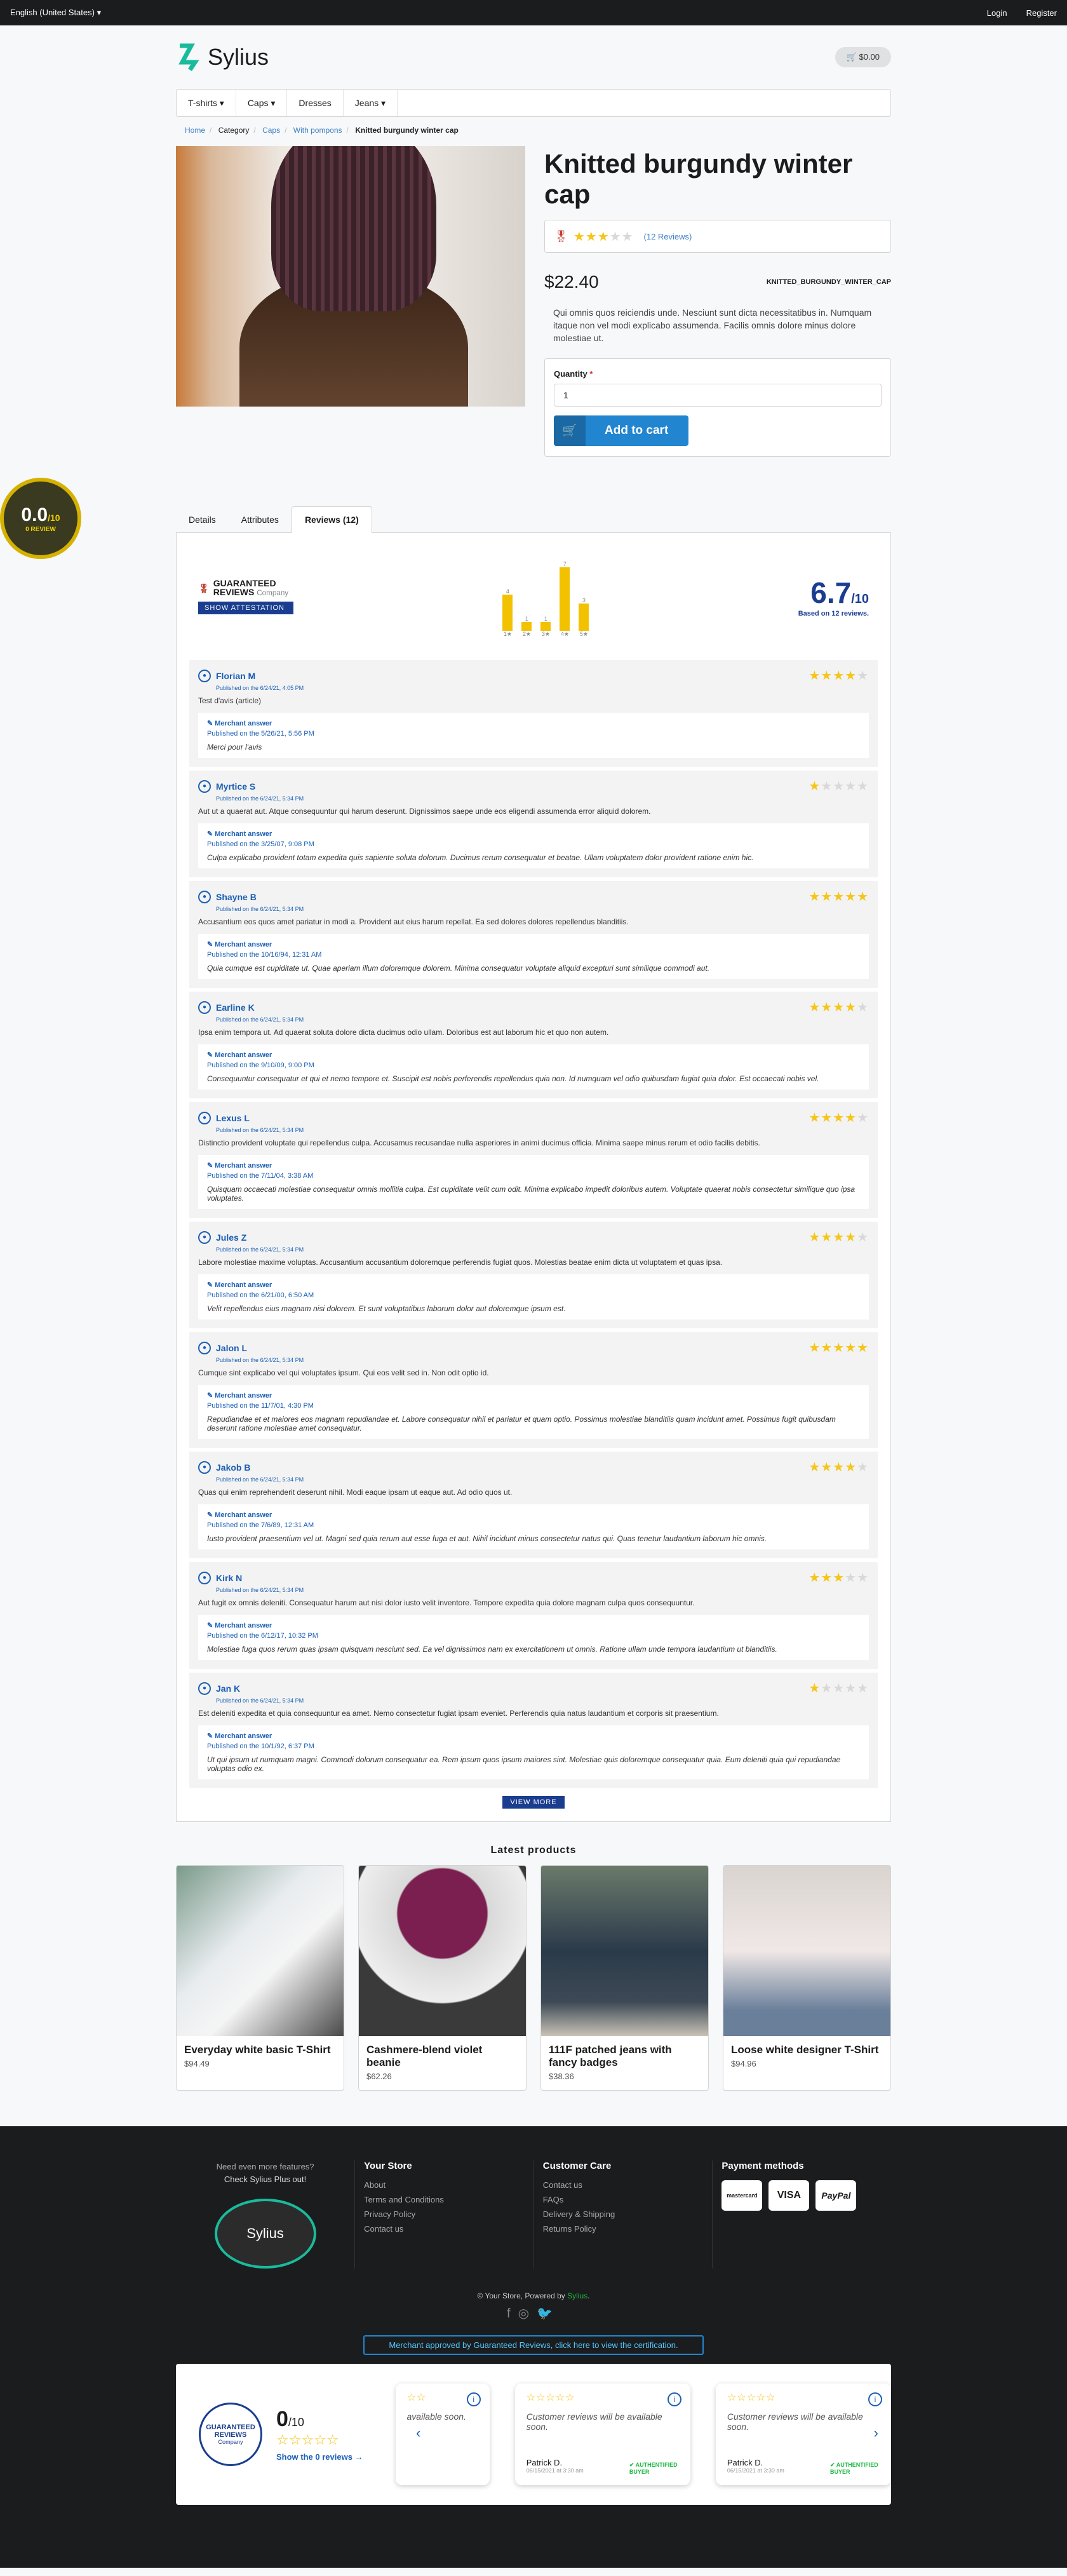 This screenshot has height=2576, width=1067. Describe the element at coordinates (507, 634) in the screenshot. I see `histogram-label: 1★` at that location.